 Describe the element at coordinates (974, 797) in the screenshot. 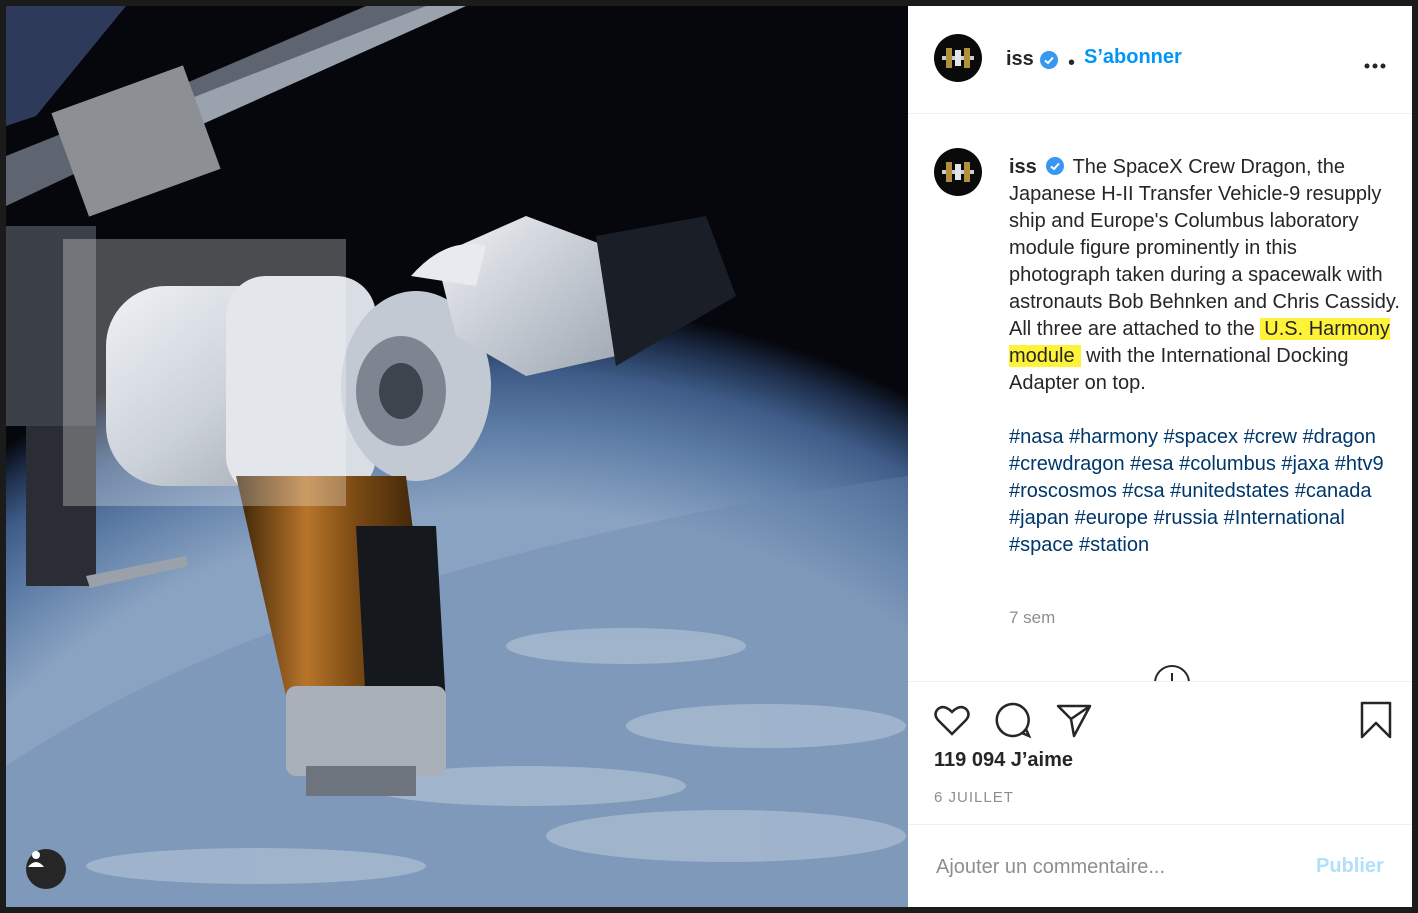

I see `post-date: 6 JUILLET` at that location.